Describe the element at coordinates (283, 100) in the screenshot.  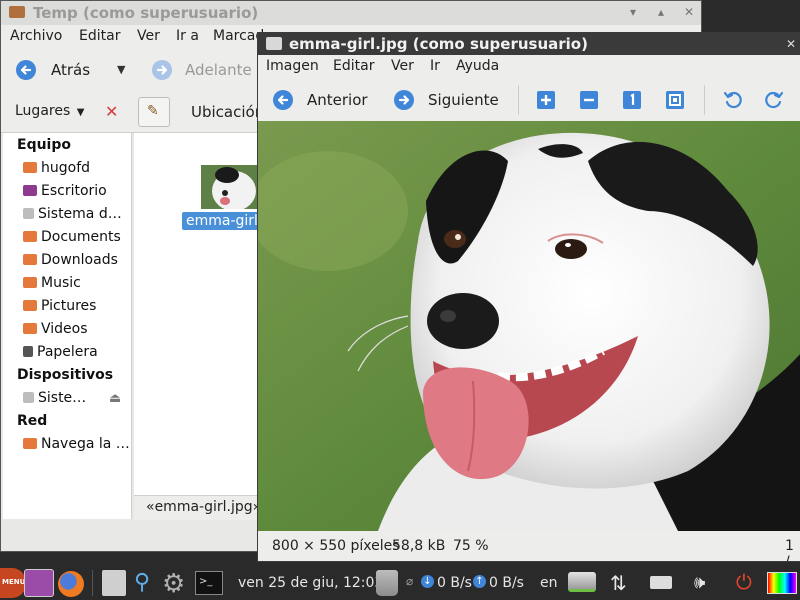
I see `arrow-left-icon` at that location.